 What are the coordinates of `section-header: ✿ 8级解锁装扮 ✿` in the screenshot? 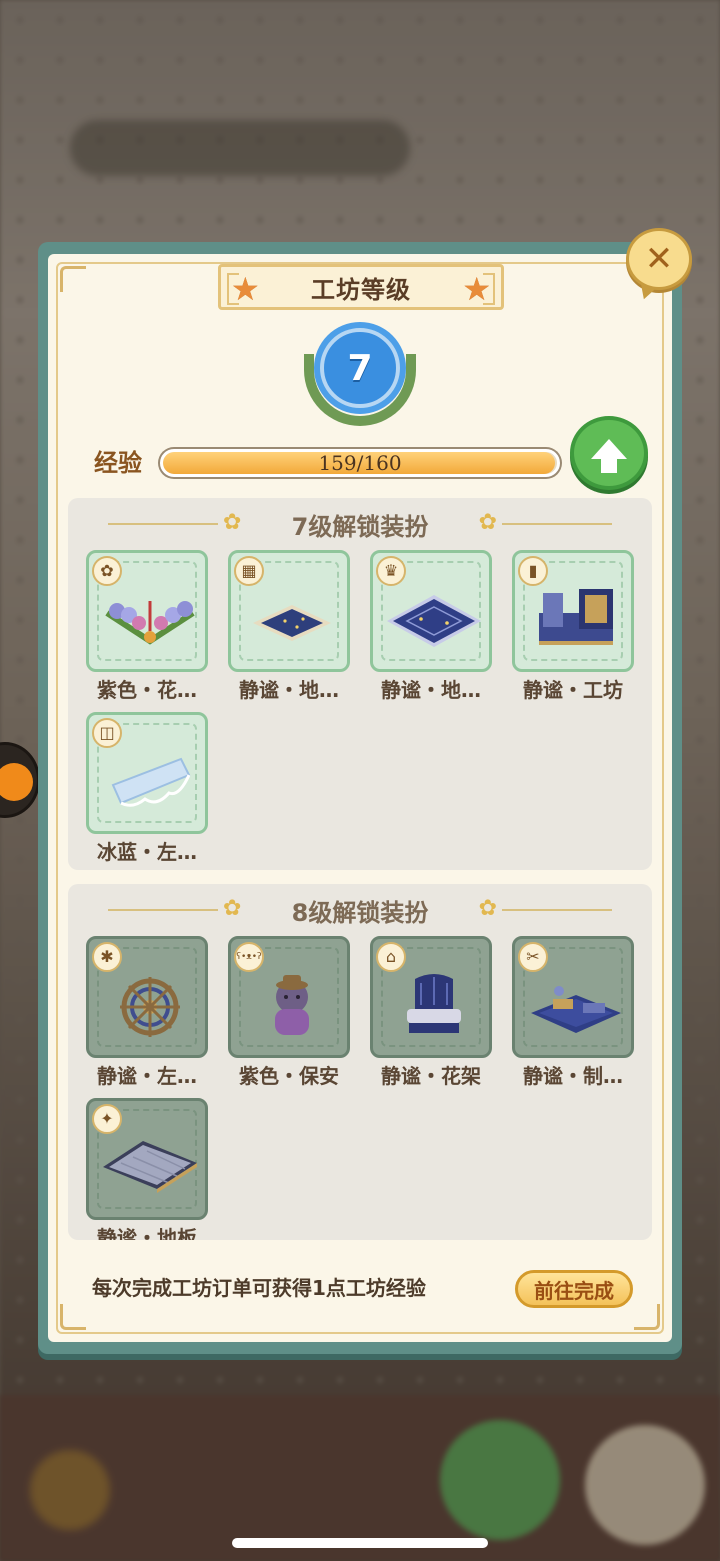 It's located at (360, 910).